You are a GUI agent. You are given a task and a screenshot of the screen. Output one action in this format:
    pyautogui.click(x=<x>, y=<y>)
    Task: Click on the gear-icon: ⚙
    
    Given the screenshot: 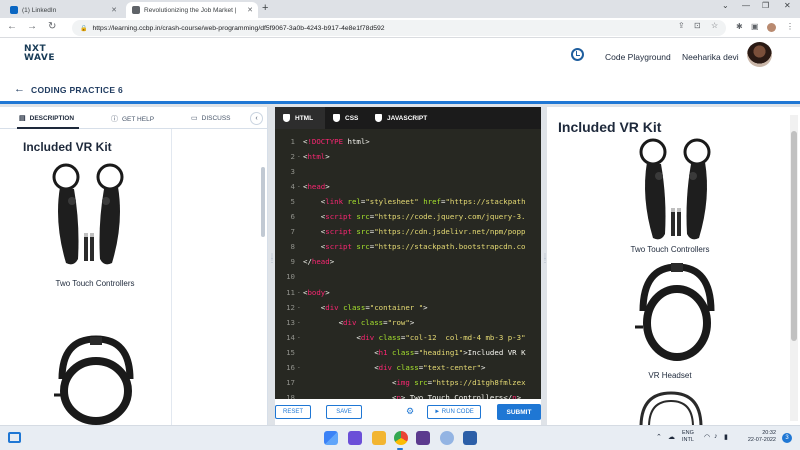 What is the action you would take?
    pyautogui.click(x=410, y=411)
    